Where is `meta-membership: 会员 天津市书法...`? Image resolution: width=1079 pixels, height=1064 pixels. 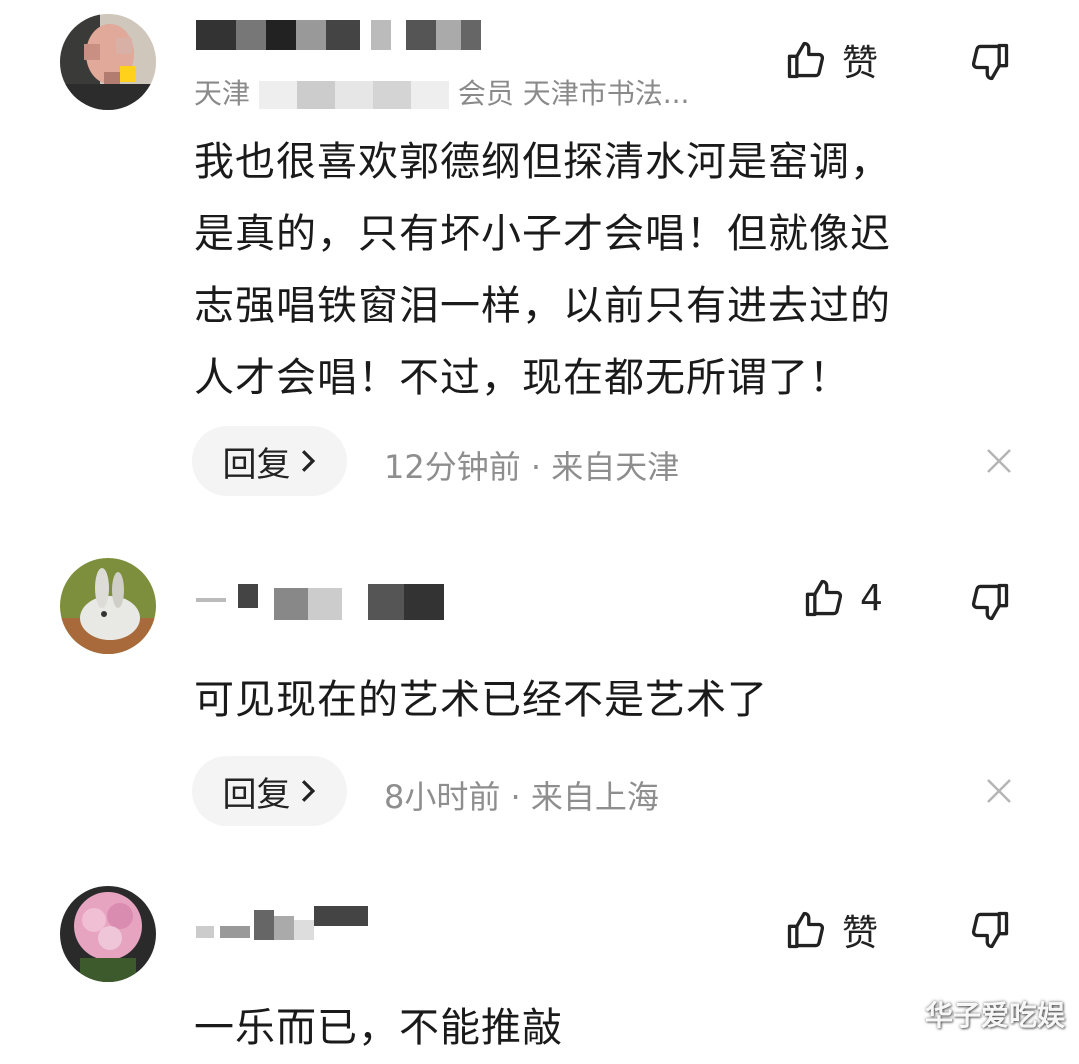
meta-membership: 会员 天津市书法... is located at coordinates (573, 93).